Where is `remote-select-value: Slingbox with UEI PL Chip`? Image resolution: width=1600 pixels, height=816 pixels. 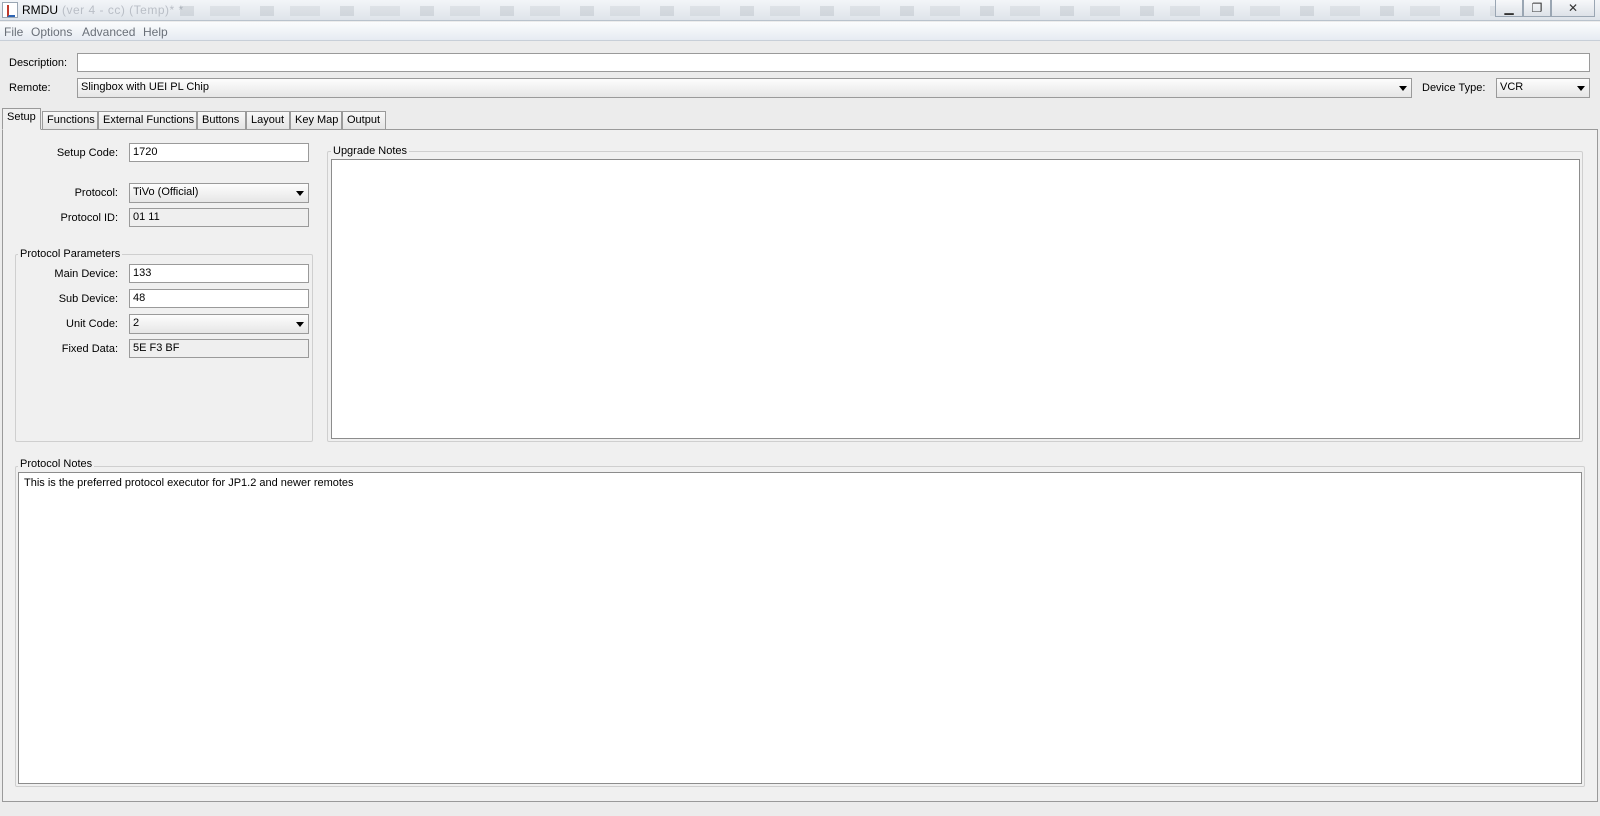 remote-select-value: Slingbox with UEI PL Chip is located at coordinates (145, 87).